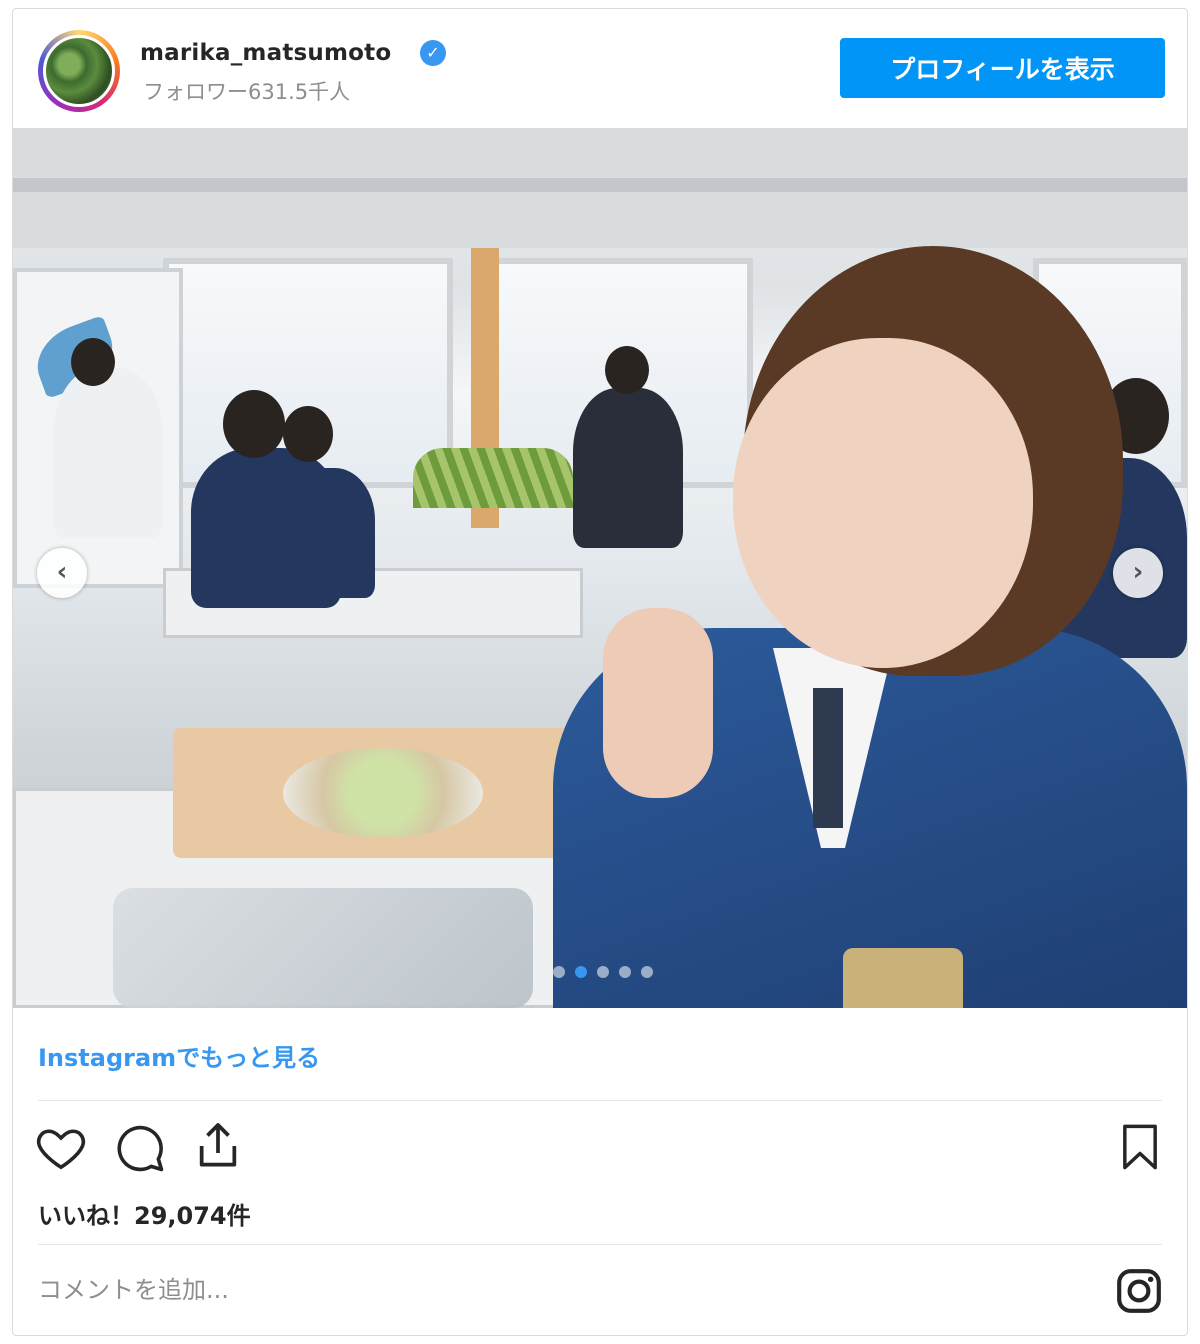  Describe the element at coordinates (247, 92) in the screenshot. I see `follower-count: フォロワー631.5千人` at that location.